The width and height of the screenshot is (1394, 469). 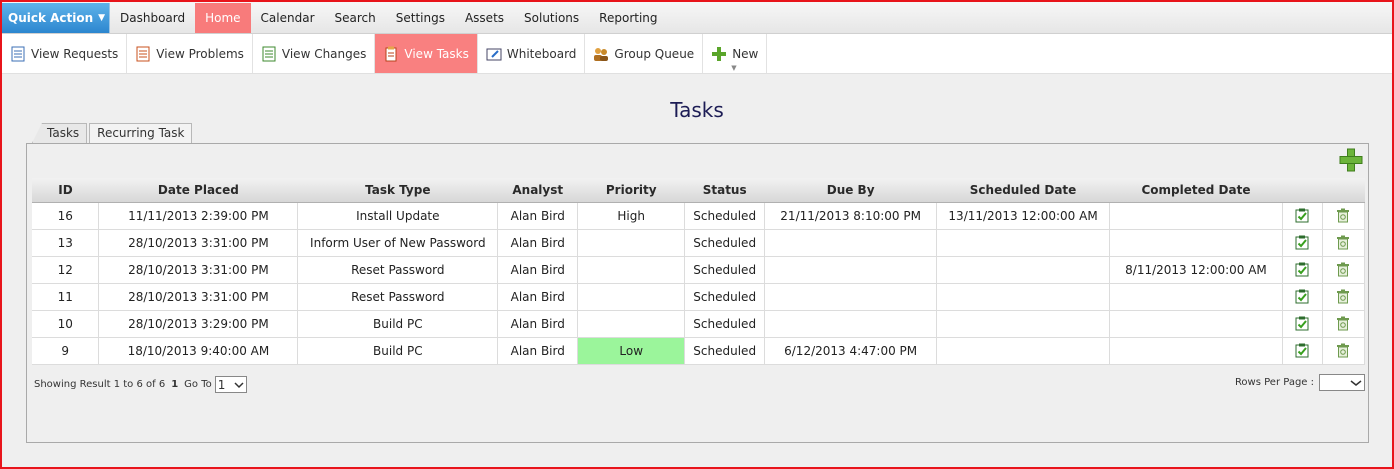 I want to click on col-due-by: Due By, so click(x=850, y=190).